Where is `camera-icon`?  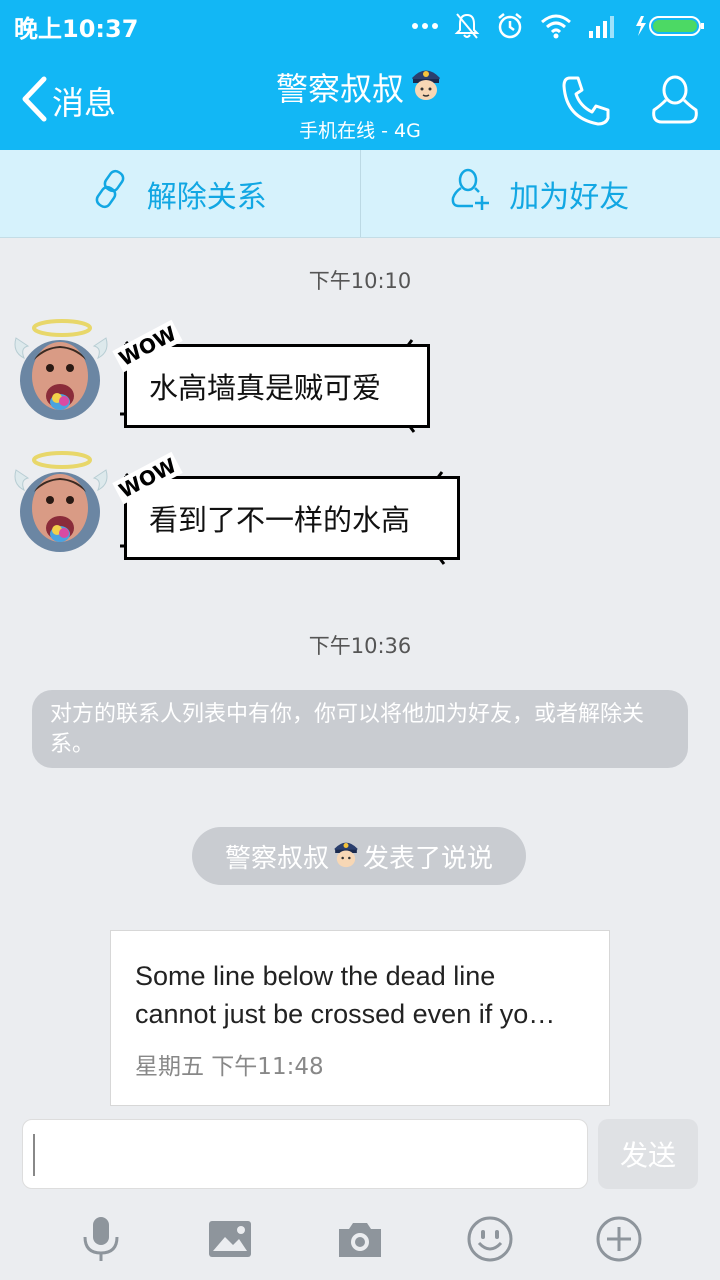 camera-icon is located at coordinates (360, 1239).